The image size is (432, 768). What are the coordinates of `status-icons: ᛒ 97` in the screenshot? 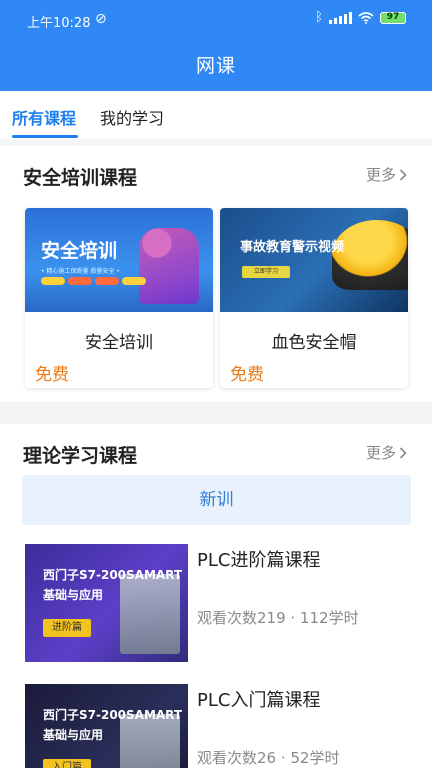 It's located at (360, 17).